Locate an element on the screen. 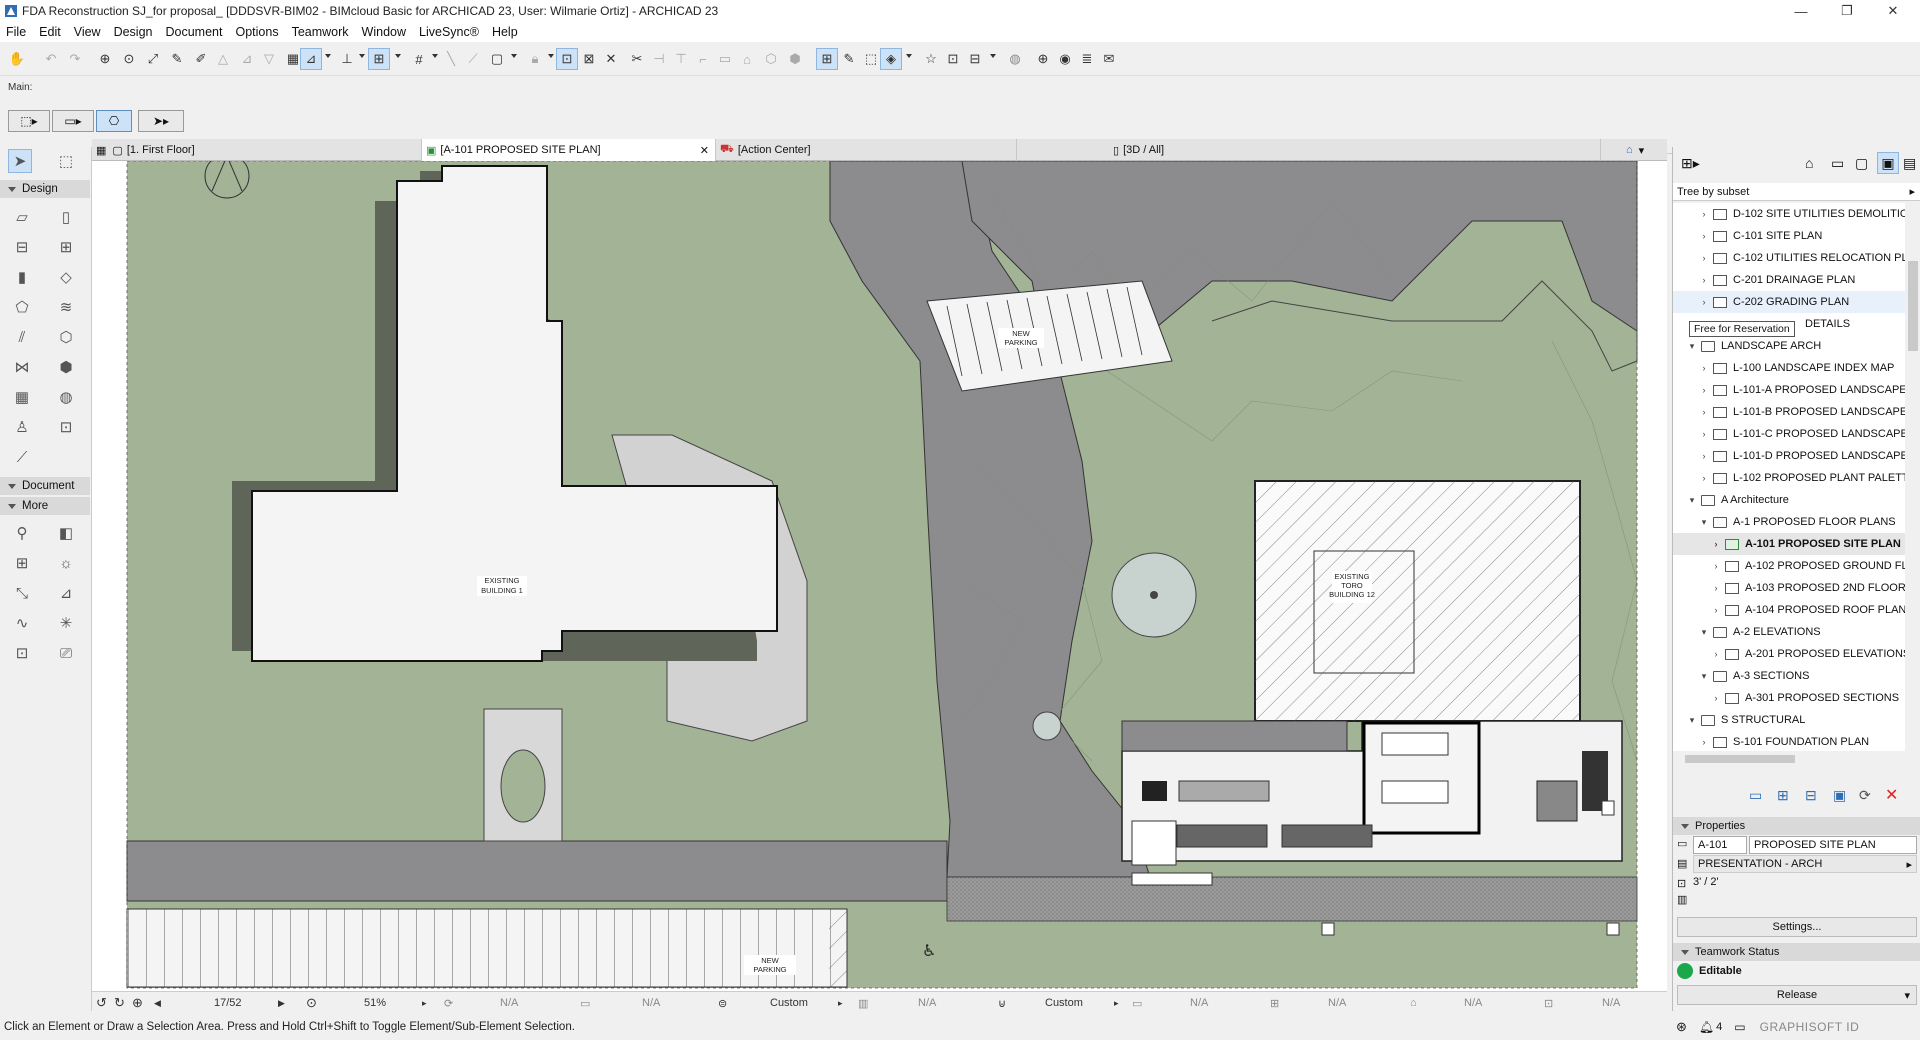 This screenshot has height=1040, width=1920. solid-ops-icon: ⬡ is located at coordinates (771, 59).